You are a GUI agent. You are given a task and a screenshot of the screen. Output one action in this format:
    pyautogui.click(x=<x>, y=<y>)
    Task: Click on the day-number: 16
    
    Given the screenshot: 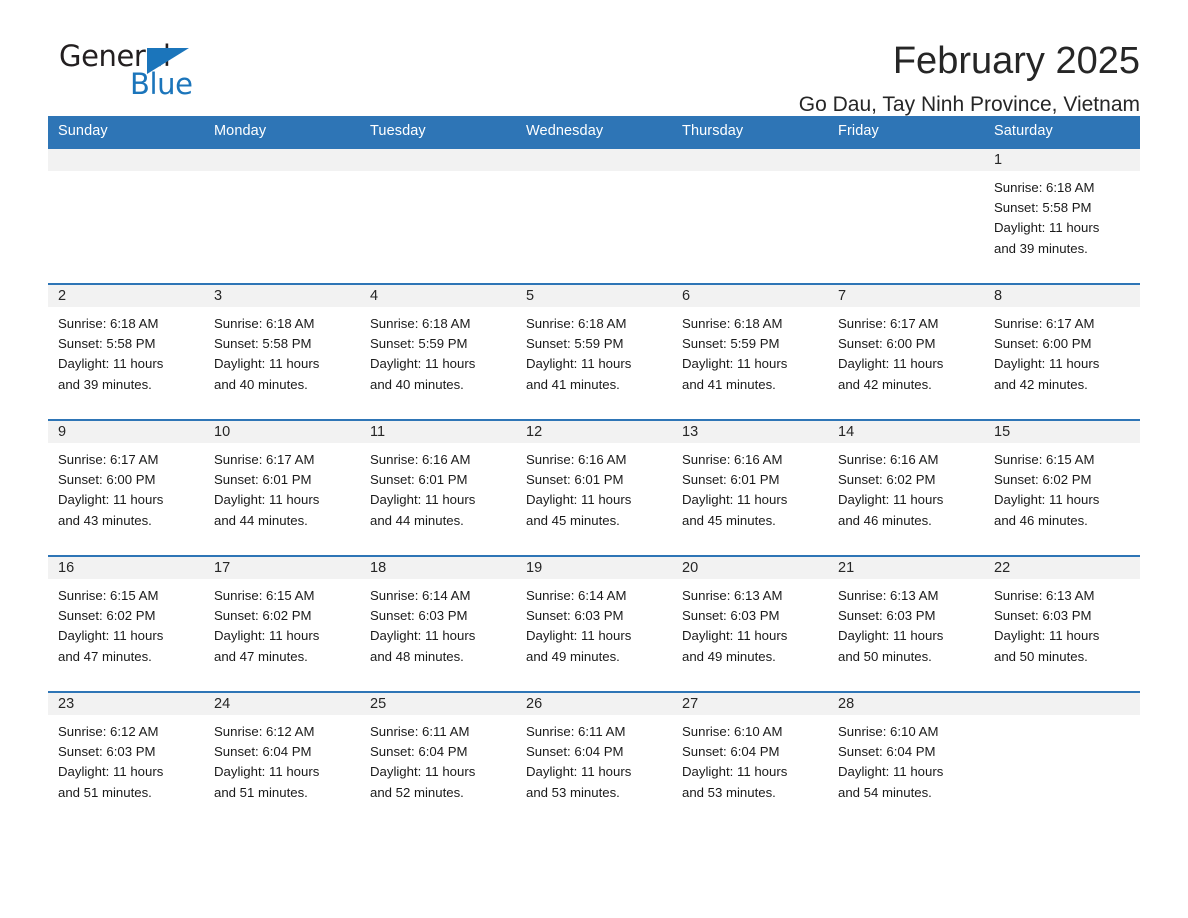 What is the action you would take?
    pyautogui.click(x=126, y=568)
    